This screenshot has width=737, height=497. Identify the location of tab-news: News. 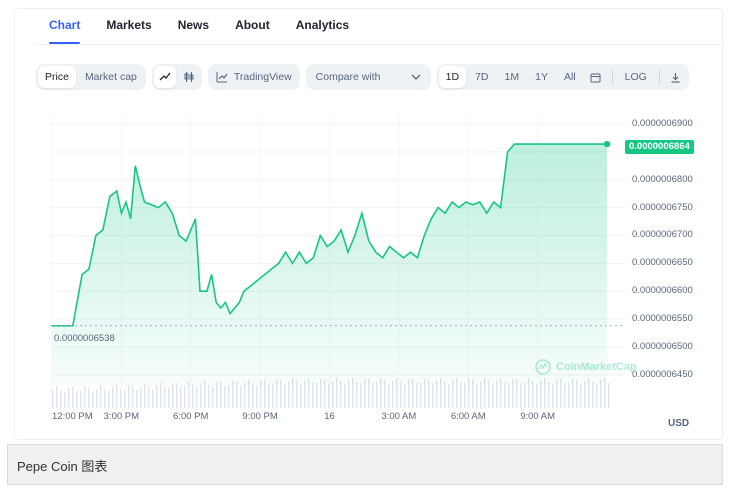
(193, 29).